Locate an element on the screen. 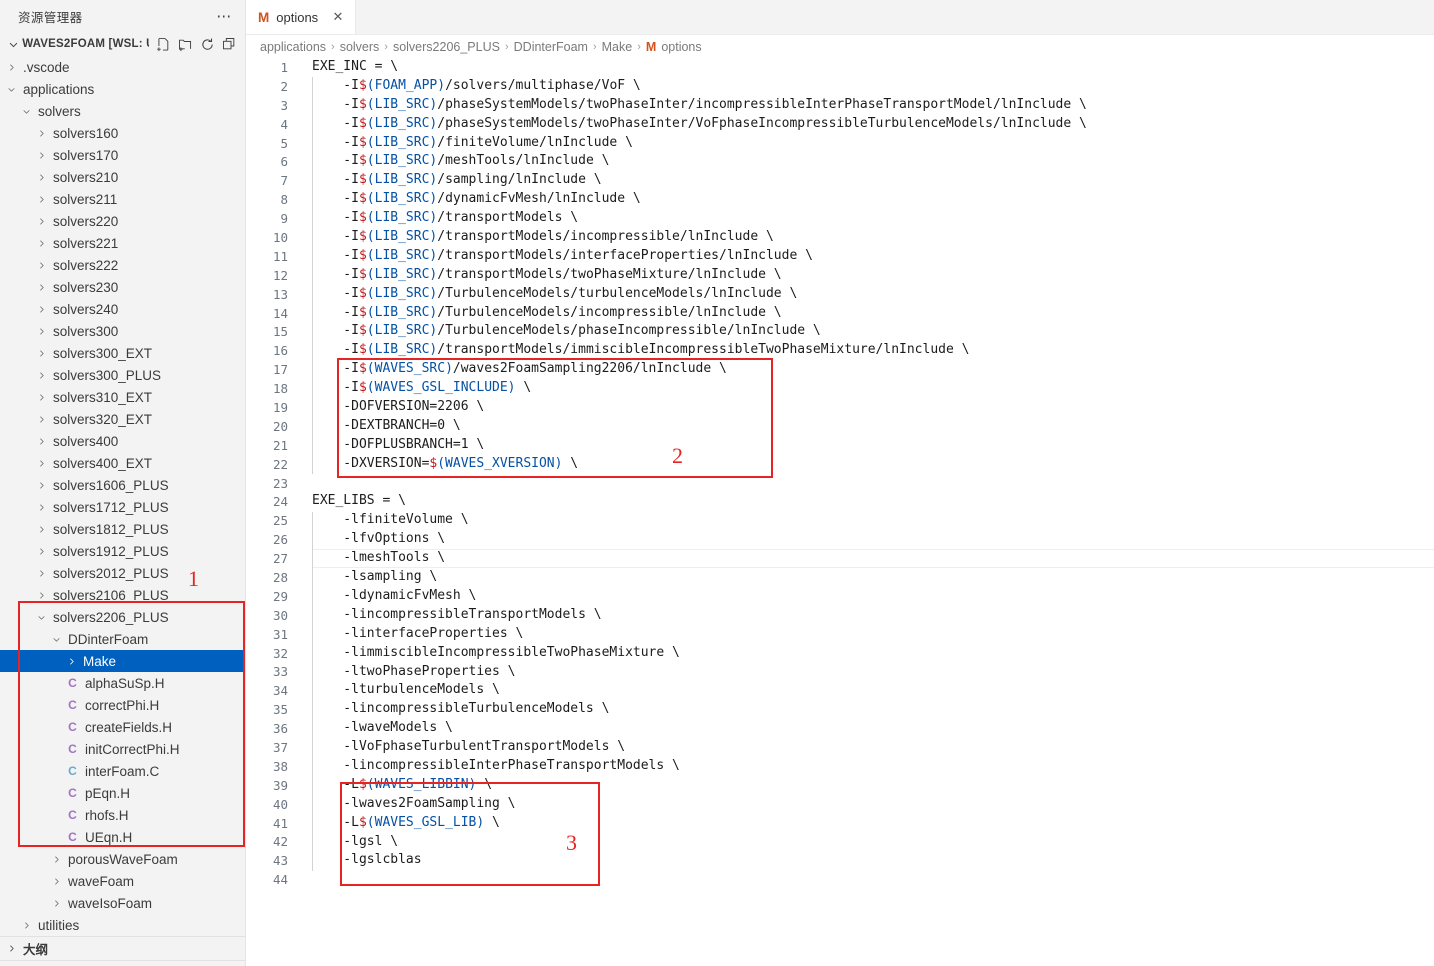 The image size is (1434, 966). code-line: 42 -lgsl \ is located at coordinates (840, 842).